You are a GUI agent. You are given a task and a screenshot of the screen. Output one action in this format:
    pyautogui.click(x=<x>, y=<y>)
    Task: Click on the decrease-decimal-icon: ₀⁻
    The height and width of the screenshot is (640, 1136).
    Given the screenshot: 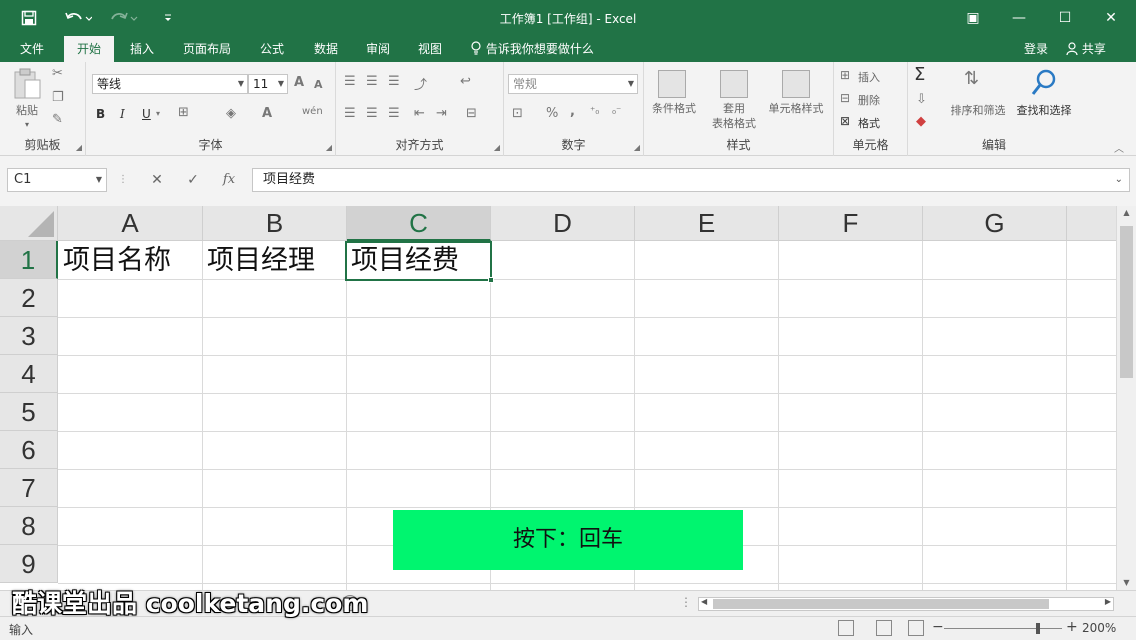 What is the action you would take?
    pyautogui.click(x=616, y=111)
    